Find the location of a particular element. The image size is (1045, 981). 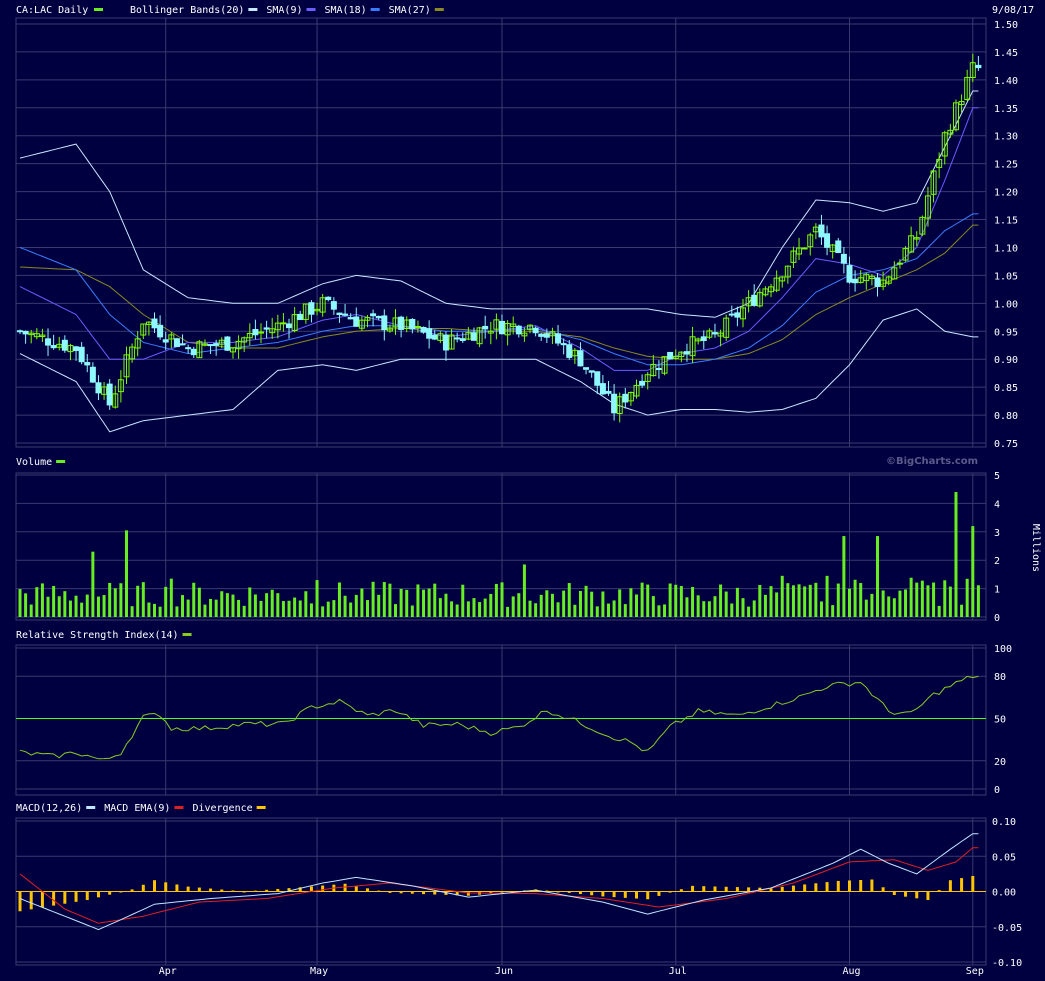

rsi-tick-label: 80 is located at coordinates (1000, 677).